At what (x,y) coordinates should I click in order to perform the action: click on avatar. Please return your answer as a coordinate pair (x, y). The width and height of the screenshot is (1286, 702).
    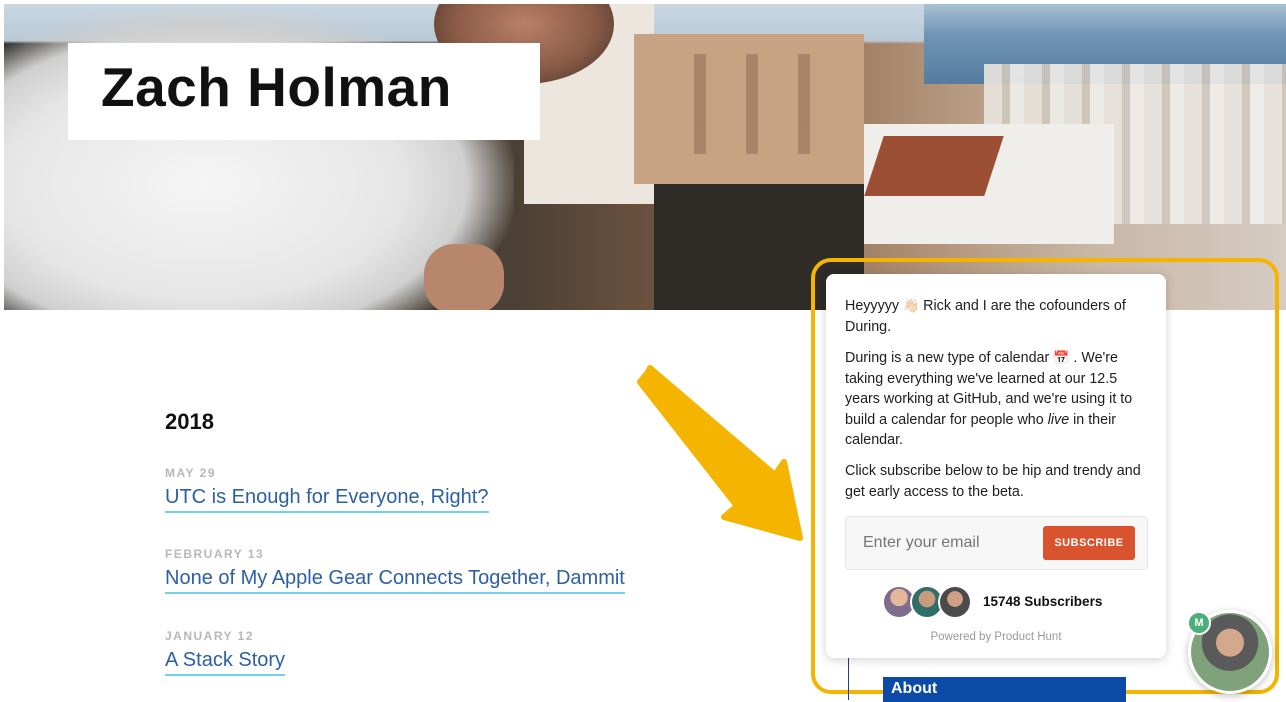
    Looking at the image, I should click on (955, 602).